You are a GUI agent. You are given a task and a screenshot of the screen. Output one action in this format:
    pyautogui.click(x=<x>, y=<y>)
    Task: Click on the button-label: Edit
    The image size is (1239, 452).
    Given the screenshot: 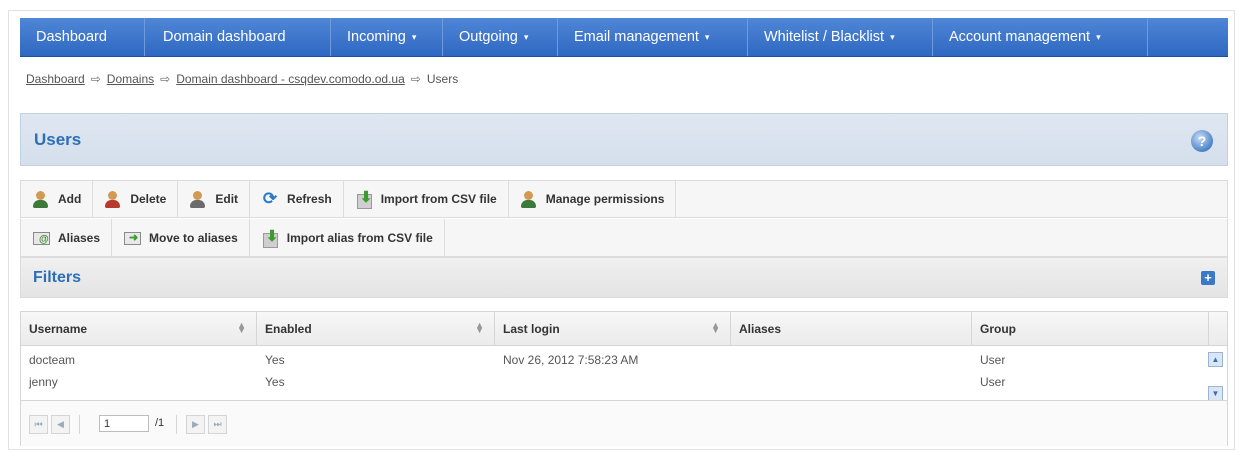 What is the action you would take?
    pyautogui.click(x=227, y=199)
    